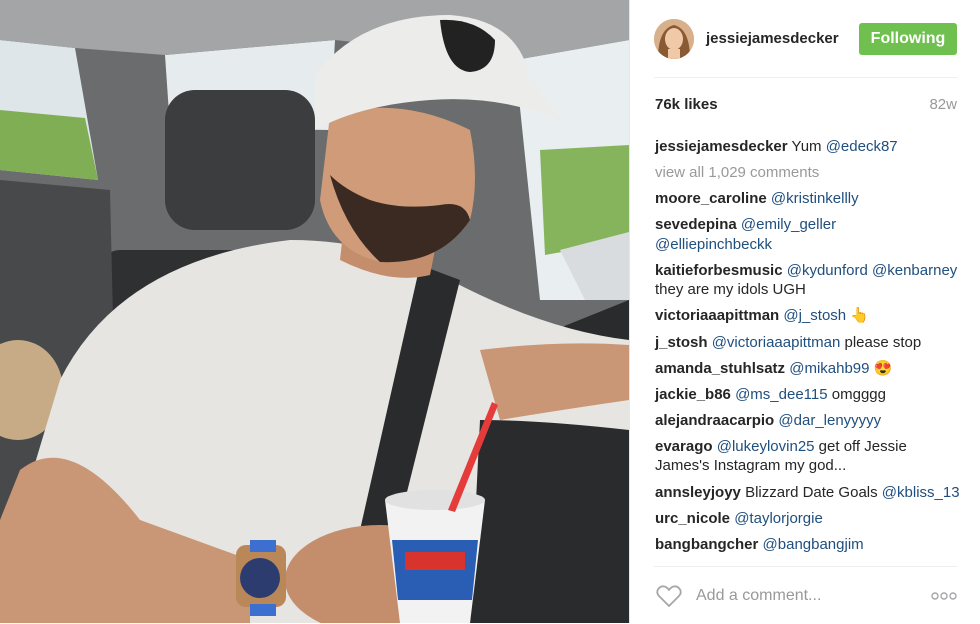 Image resolution: width=980 pixels, height=624 pixels. What do you see at coordinates (719, 270) in the screenshot?
I see `comment-username: kaitieforbesmusic` at bounding box center [719, 270].